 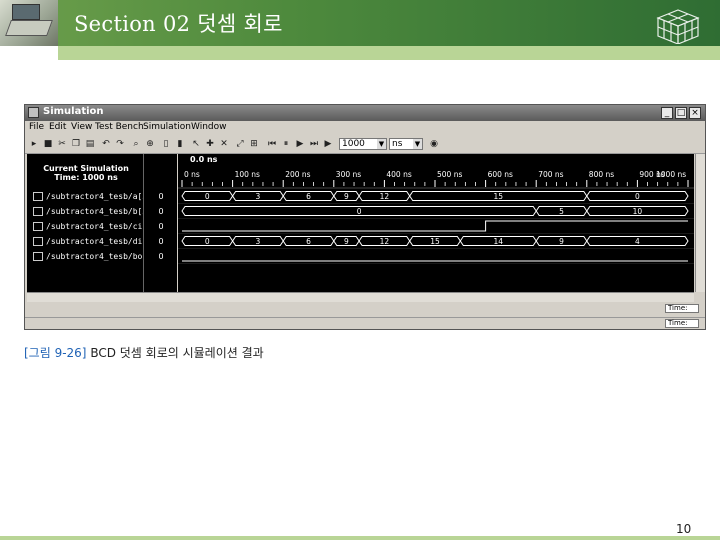 What do you see at coordinates (81, 127) in the screenshot?
I see `menu-view: View` at bounding box center [81, 127].